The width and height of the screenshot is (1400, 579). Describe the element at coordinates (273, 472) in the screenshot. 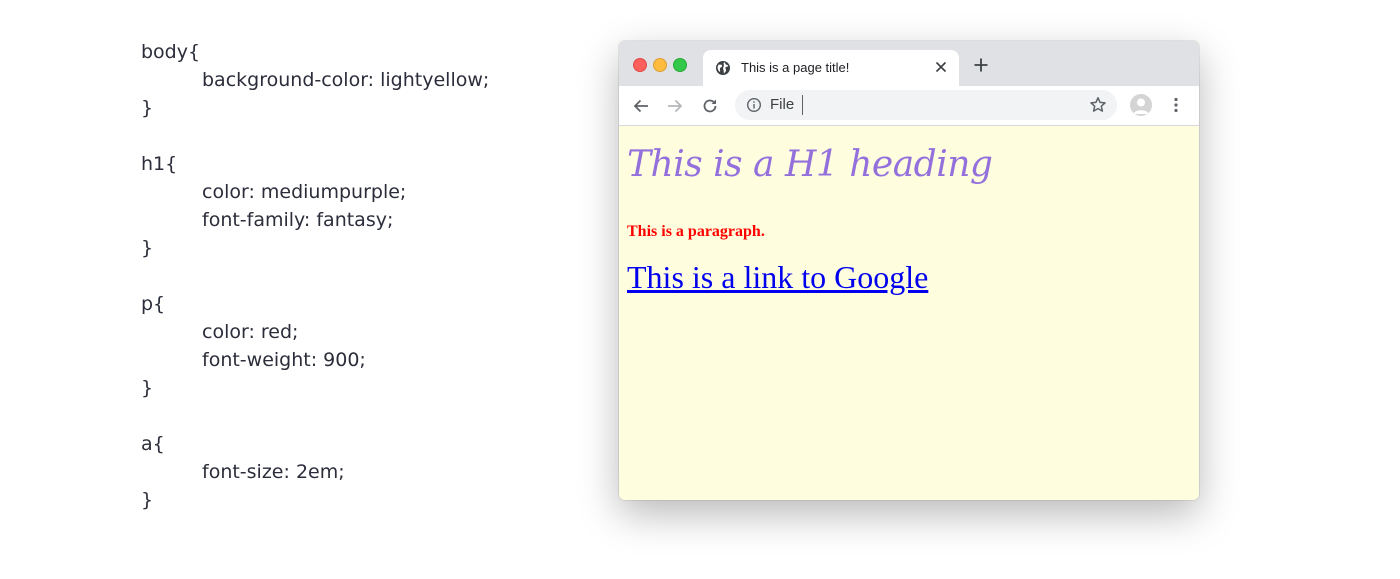

I see `code-line: font-size: 2em;` at that location.